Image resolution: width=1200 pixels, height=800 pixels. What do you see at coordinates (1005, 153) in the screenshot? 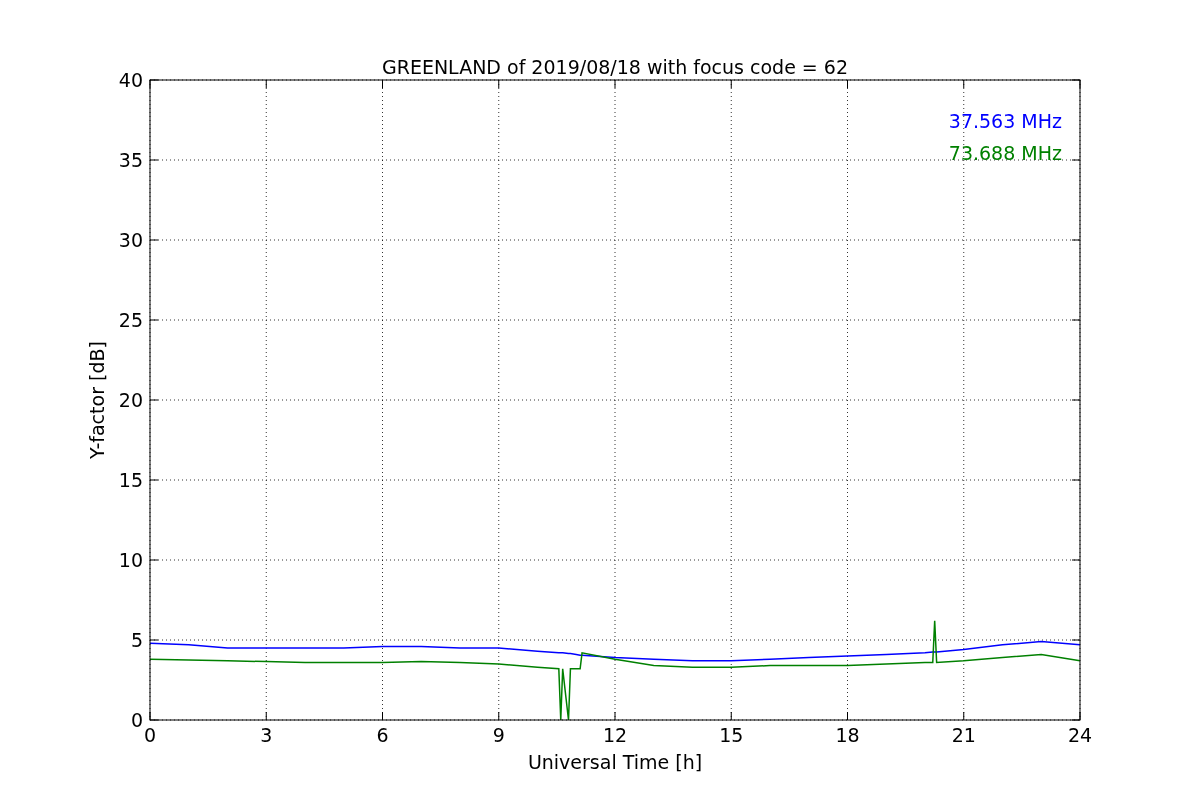
I see `legend-label: 73.688 MHz` at bounding box center [1005, 153].